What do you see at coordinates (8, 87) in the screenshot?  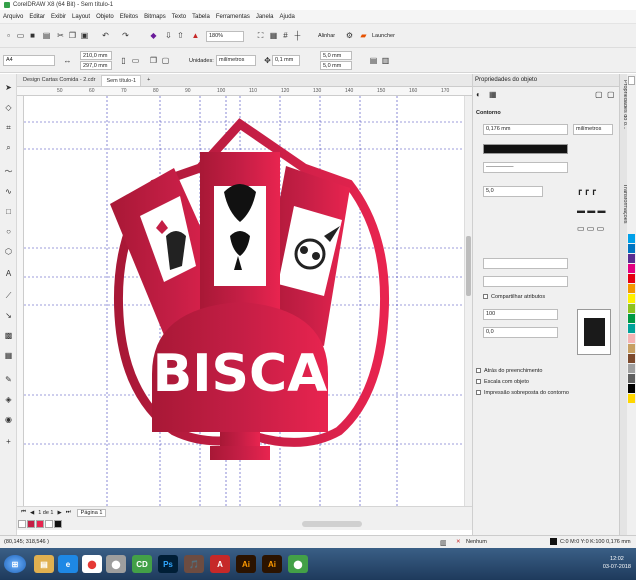 I see `pick-tool-icon: ➤` at bounding box center [8, 87].